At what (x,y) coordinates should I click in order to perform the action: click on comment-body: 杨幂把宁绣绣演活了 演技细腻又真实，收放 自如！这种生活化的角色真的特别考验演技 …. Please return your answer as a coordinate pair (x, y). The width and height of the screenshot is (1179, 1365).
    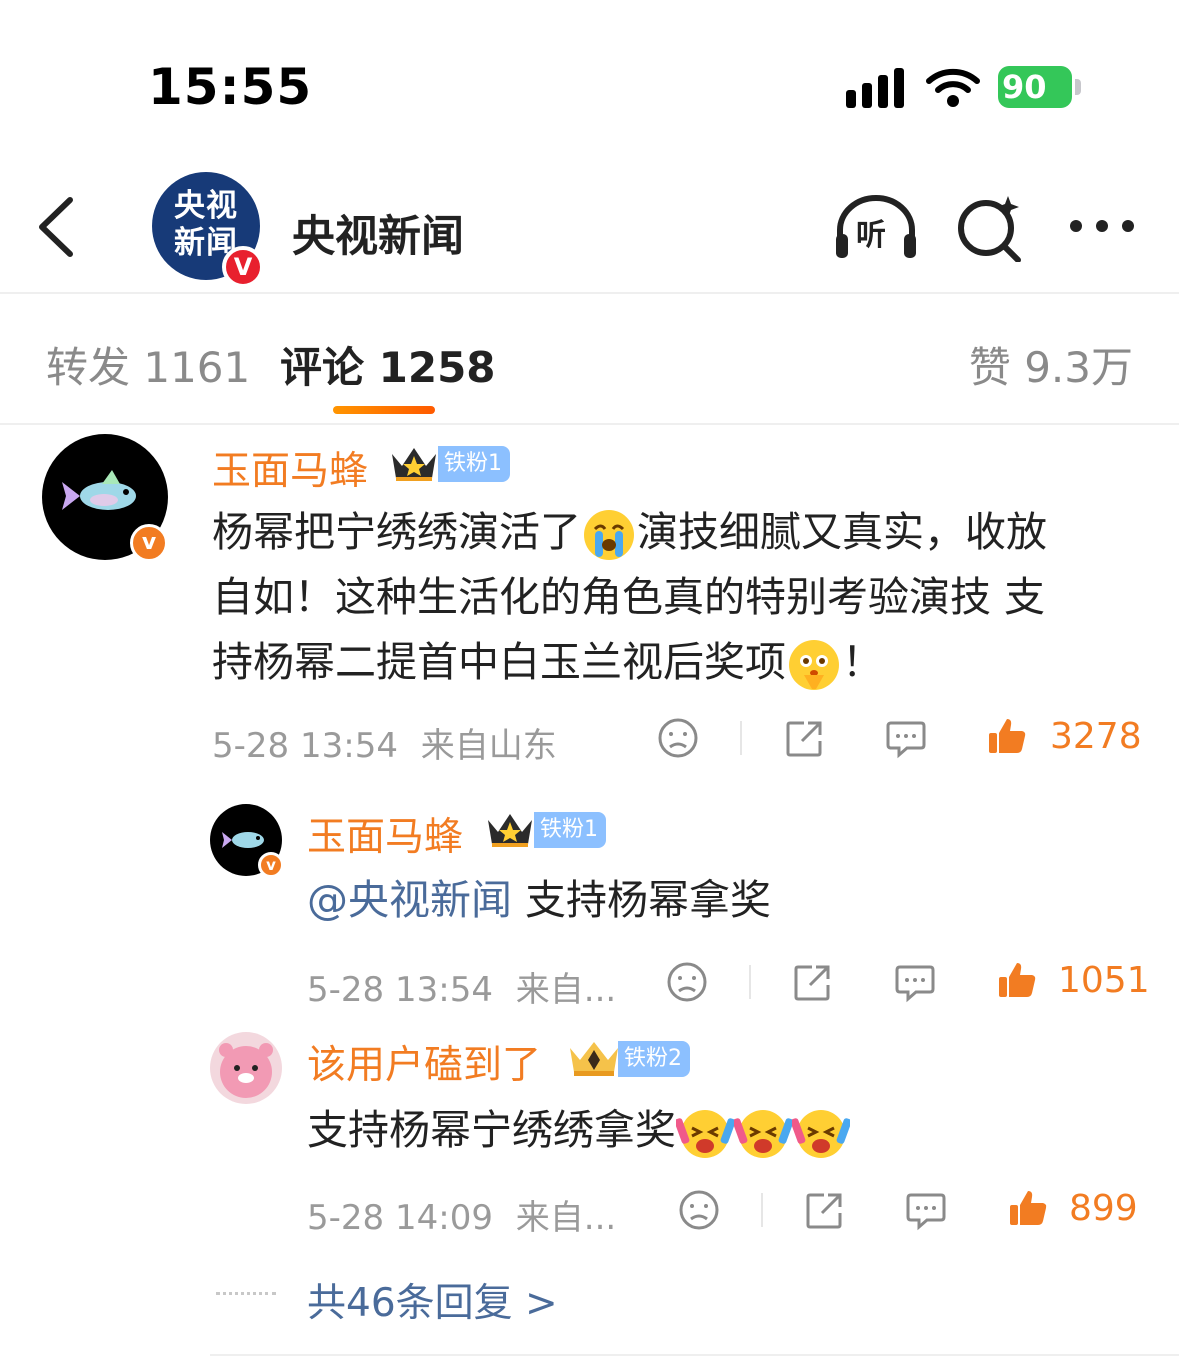
    Looking at the image, I should click on (677, 597).